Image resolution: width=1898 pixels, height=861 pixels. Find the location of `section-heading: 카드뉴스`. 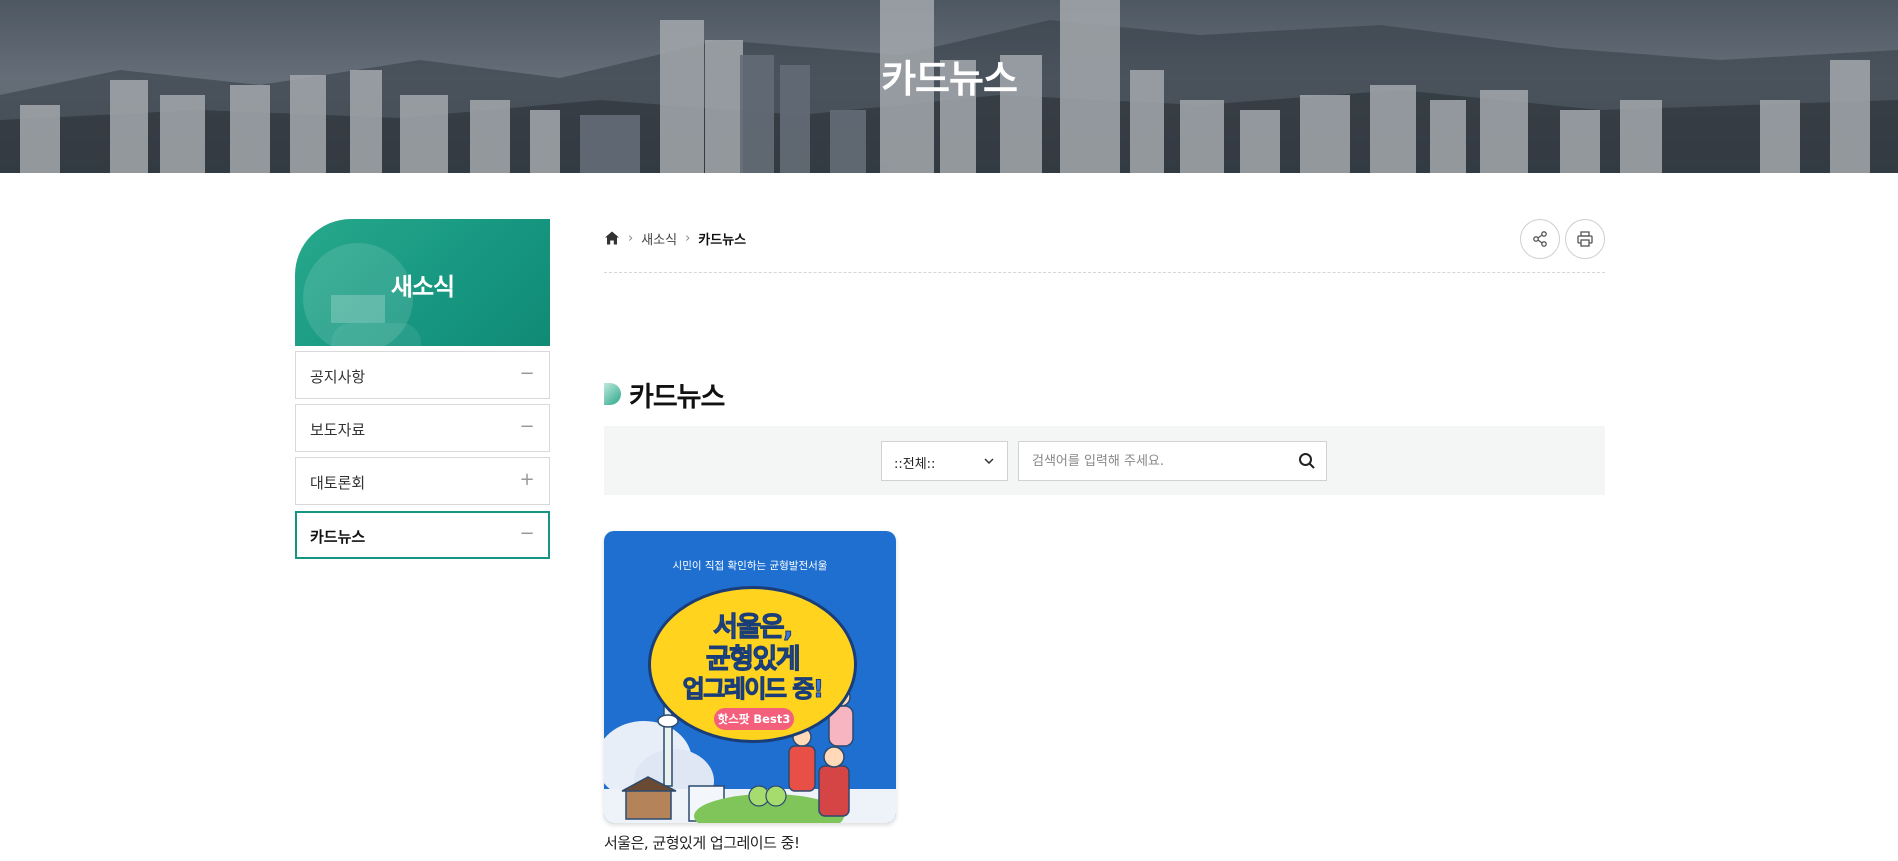

section-heading: 카드뉴스 is located at coordinates (664, 394).